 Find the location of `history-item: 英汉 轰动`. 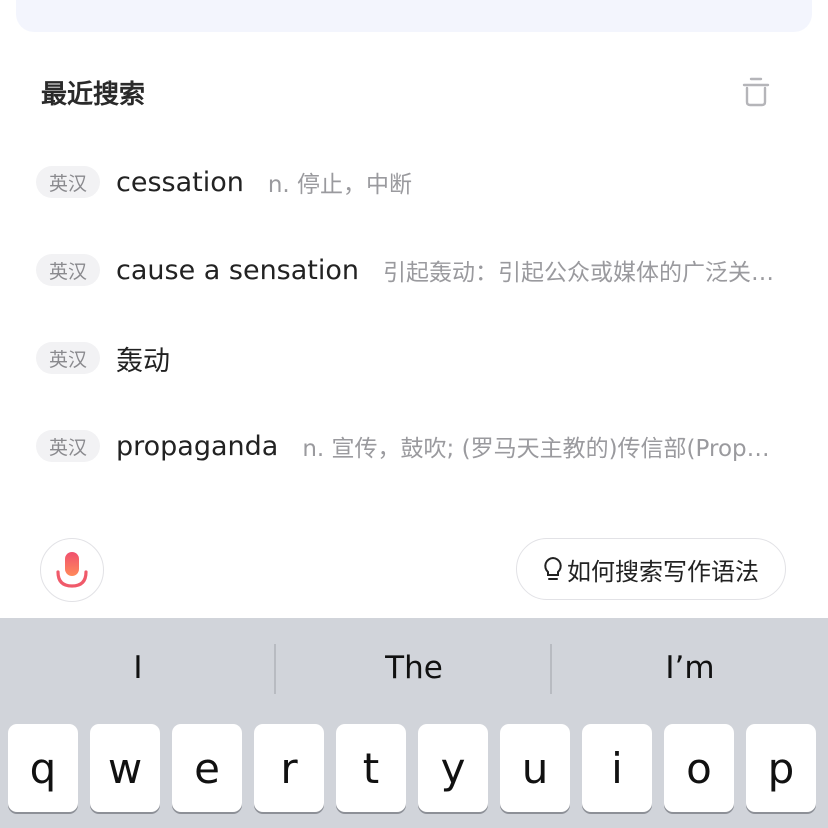

history-item: 英汉 轰动 is located at coordinates (414, 358).